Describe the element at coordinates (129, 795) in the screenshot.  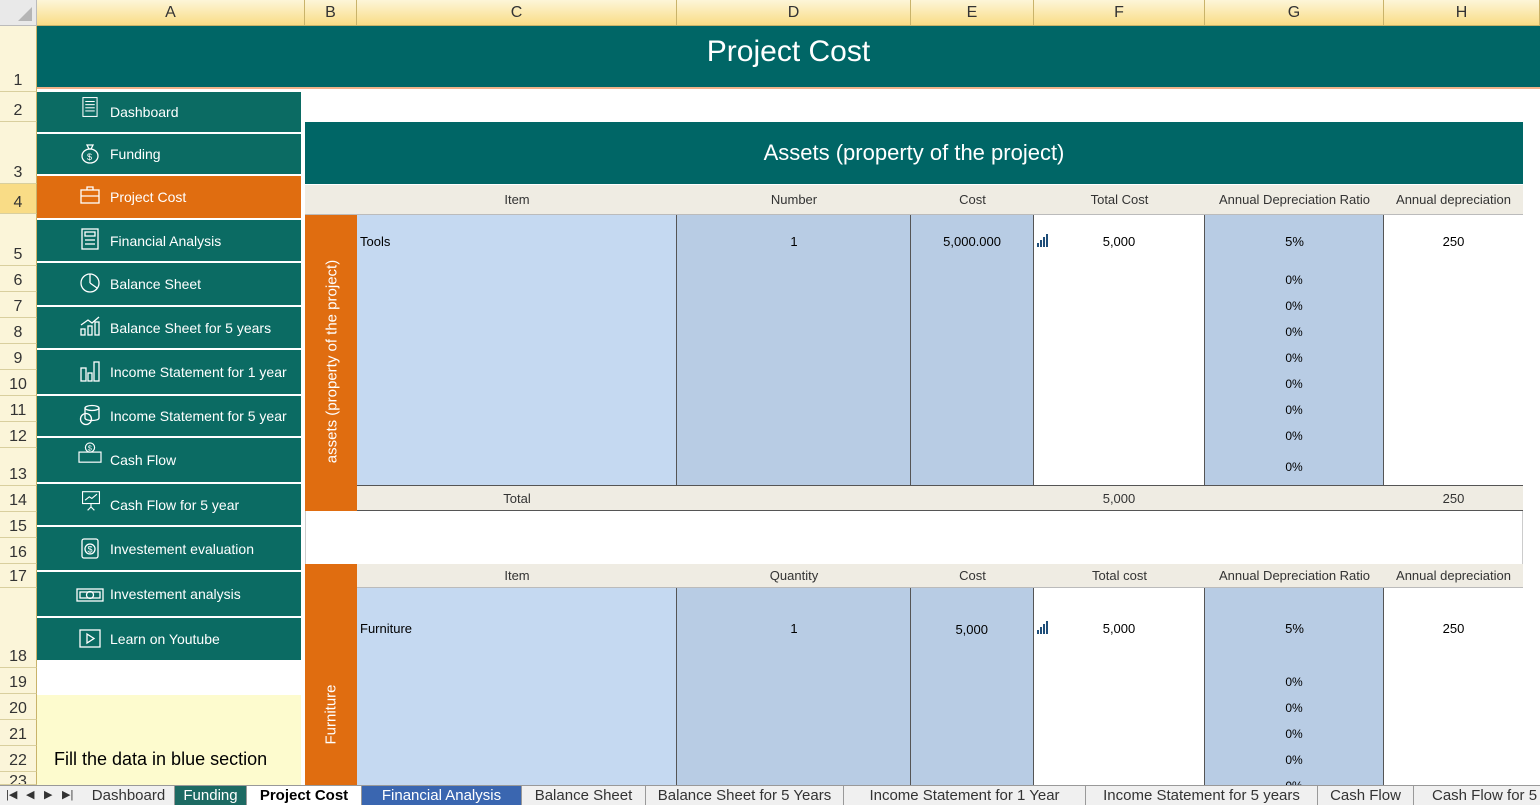
I see `sheet-tab-dashboard: Dashboard` at that location.